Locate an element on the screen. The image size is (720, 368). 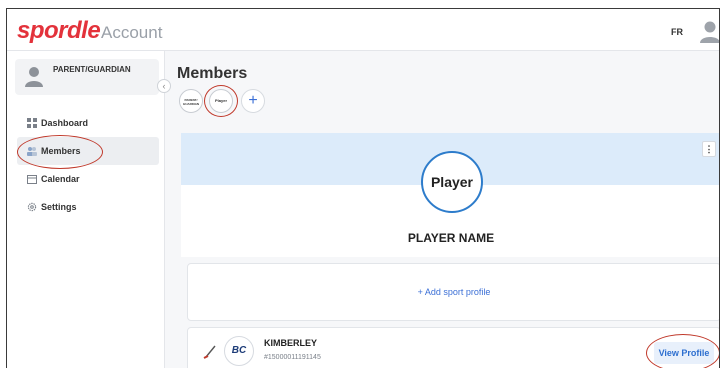
player-avatar: Player is located at coordinates (452, 182).